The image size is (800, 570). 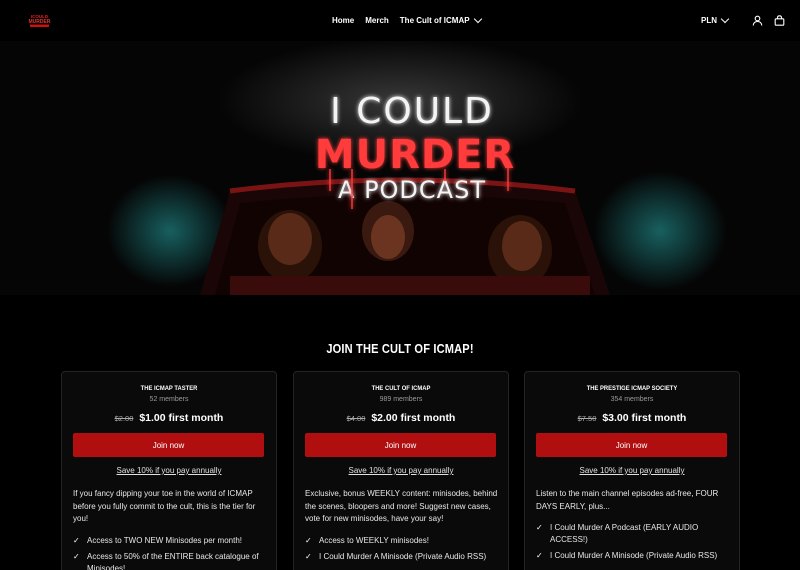 I want to click on benefit-item: ✓ Access to WEEKLY minisodes!, so click(x=403, y=541).